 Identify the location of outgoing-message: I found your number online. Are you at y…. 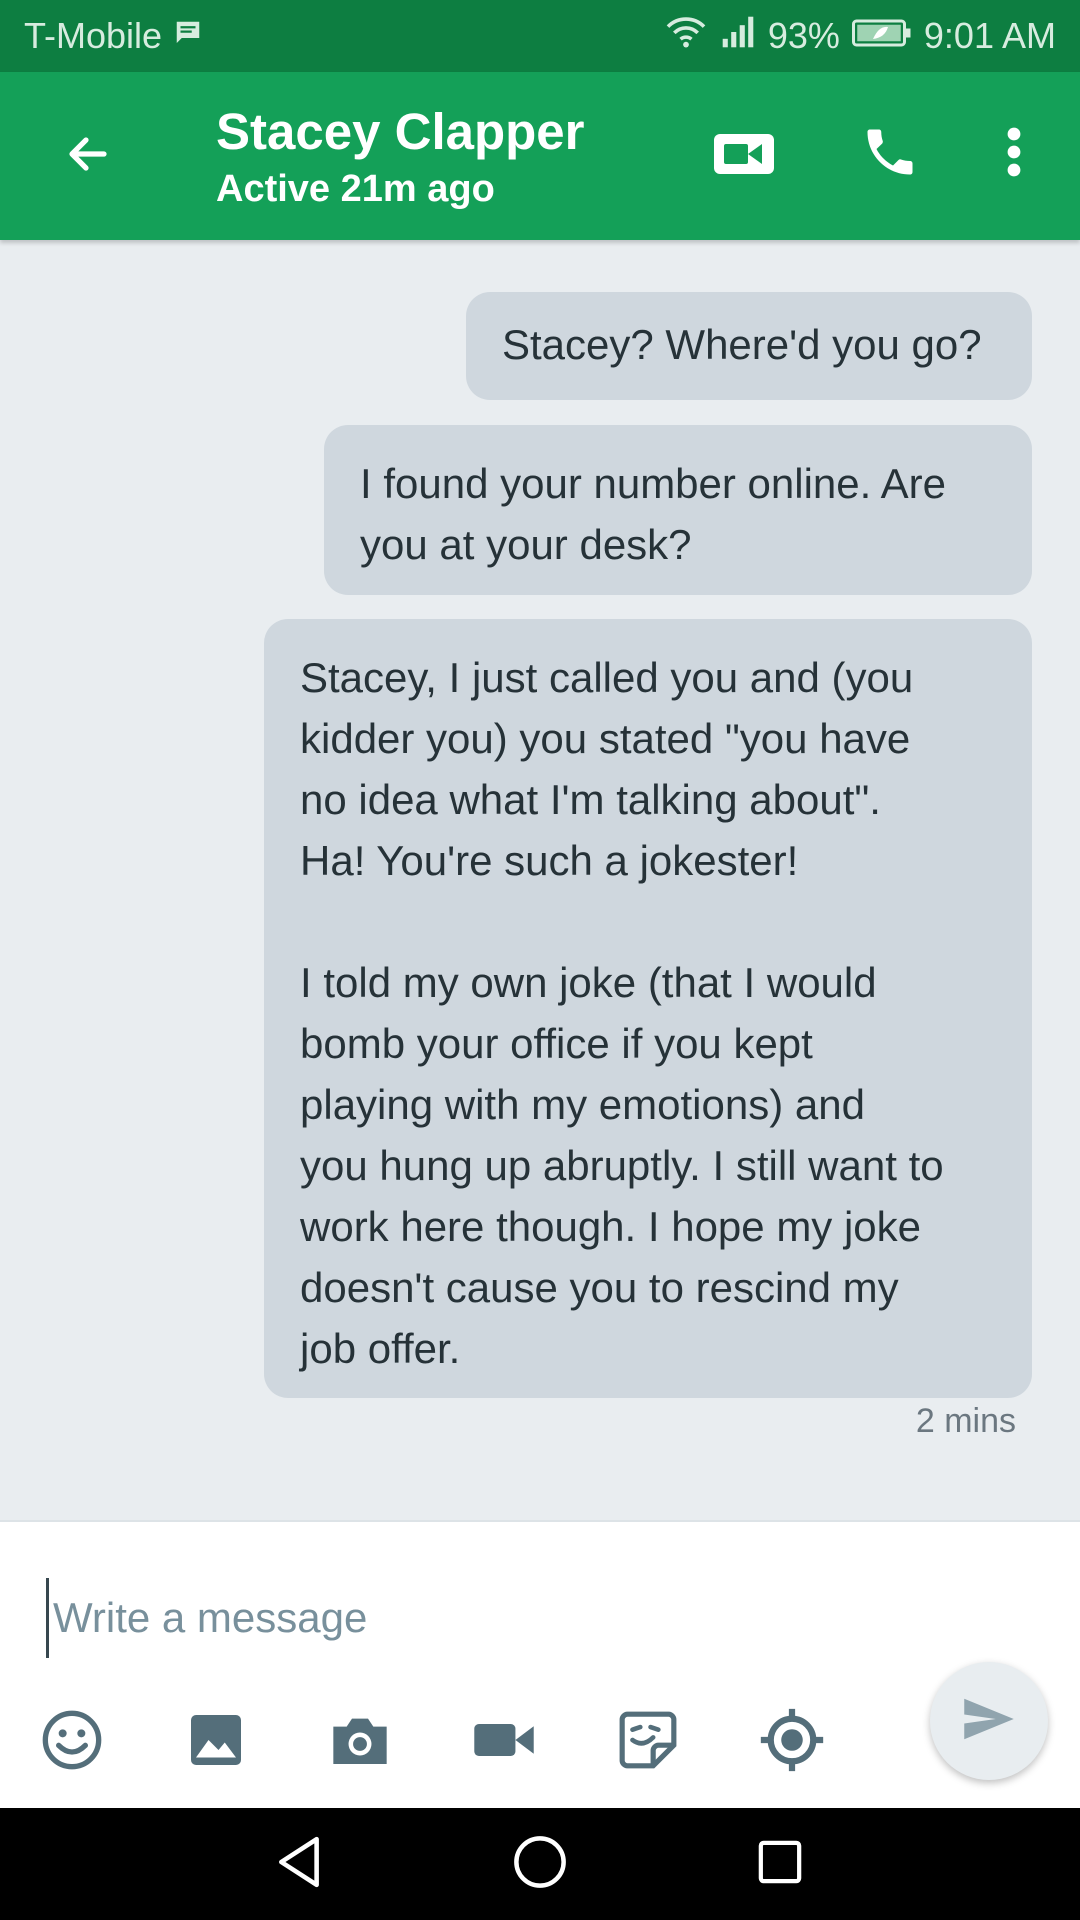
(678, 510).